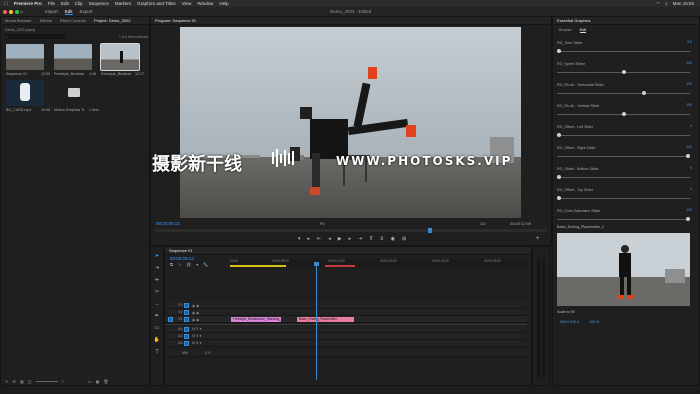  What do you see at coordinates (666, 4) in the screenshot?
I see `search-icon: ⌕` at bounding box center [666, 4].